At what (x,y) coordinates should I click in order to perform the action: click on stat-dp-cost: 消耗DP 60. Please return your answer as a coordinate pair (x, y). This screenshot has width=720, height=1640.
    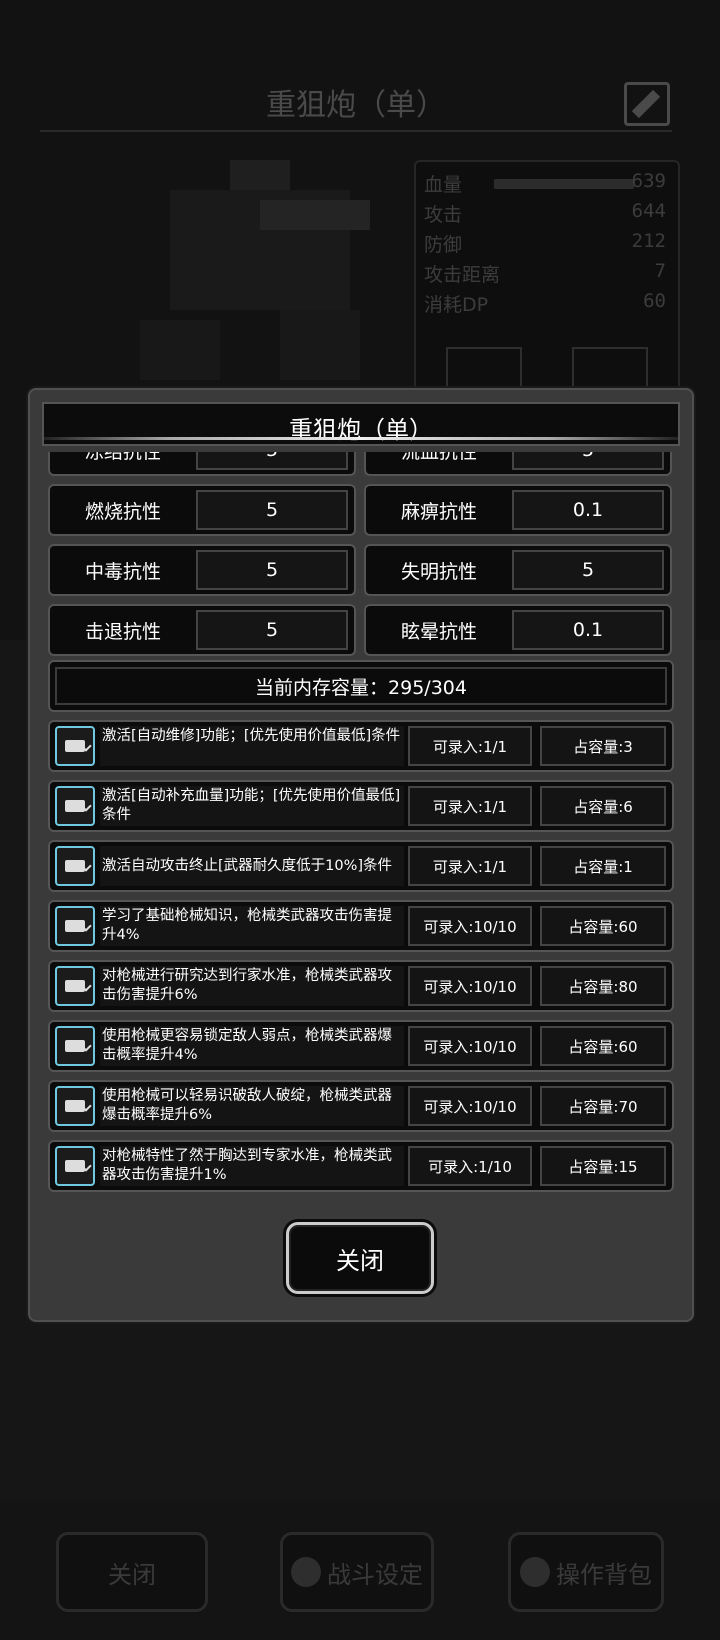
    Looking at the image, I should click on (545, 303).